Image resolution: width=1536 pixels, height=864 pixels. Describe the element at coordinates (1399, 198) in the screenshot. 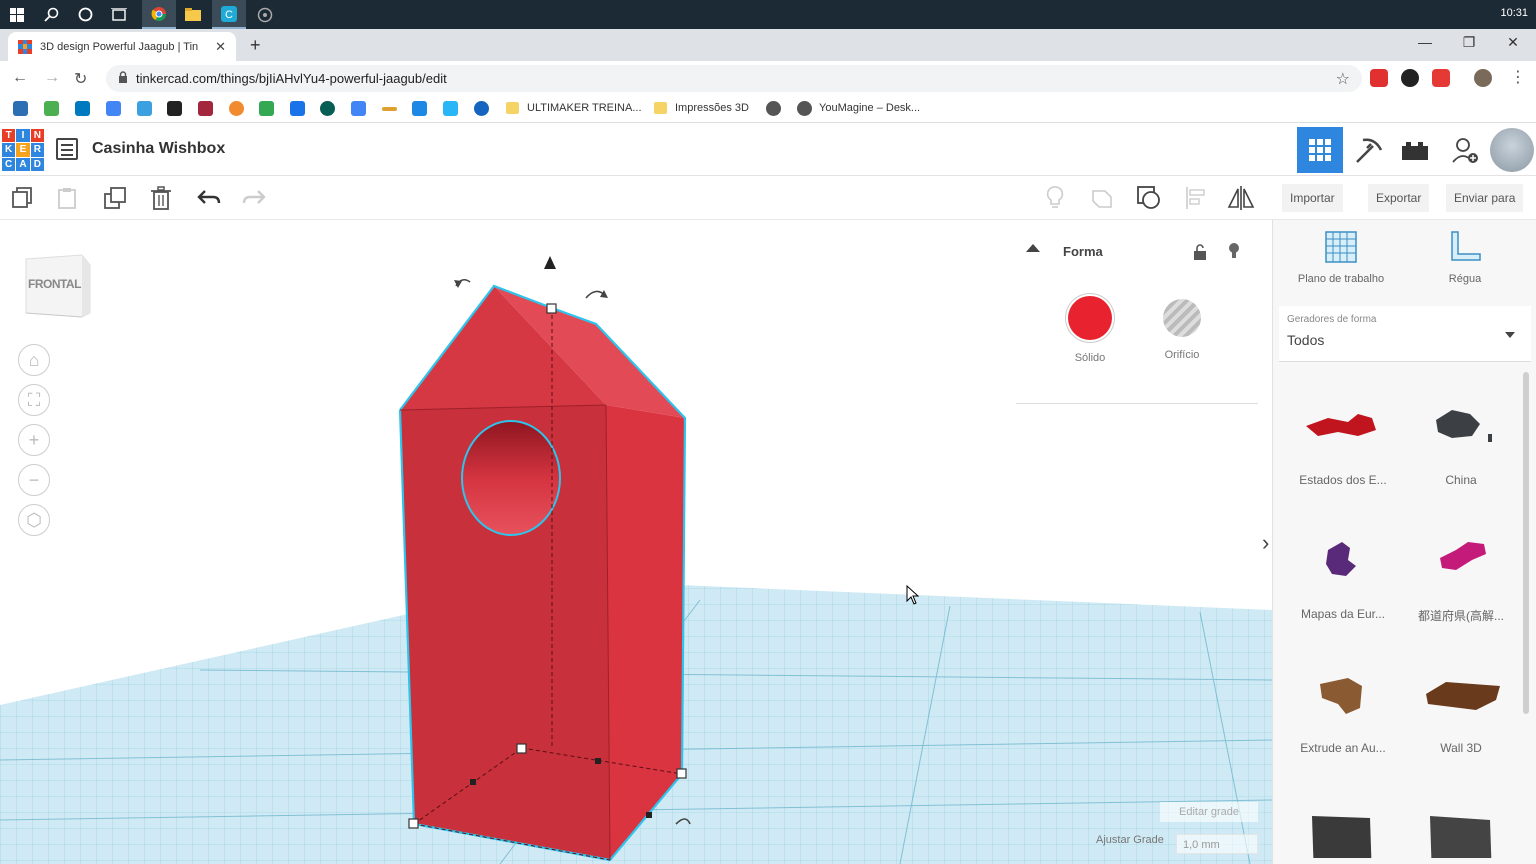

I see `export-button: Exportar` at that location.